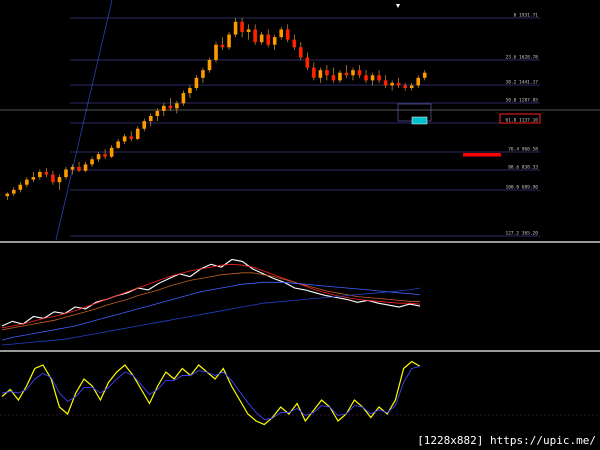 This screenshot has height=450, width=600. Describe the element at coordinates (506, 440) in the screenshot. I see `watermark-text: [1228x882] https://upic.me/` at that location.